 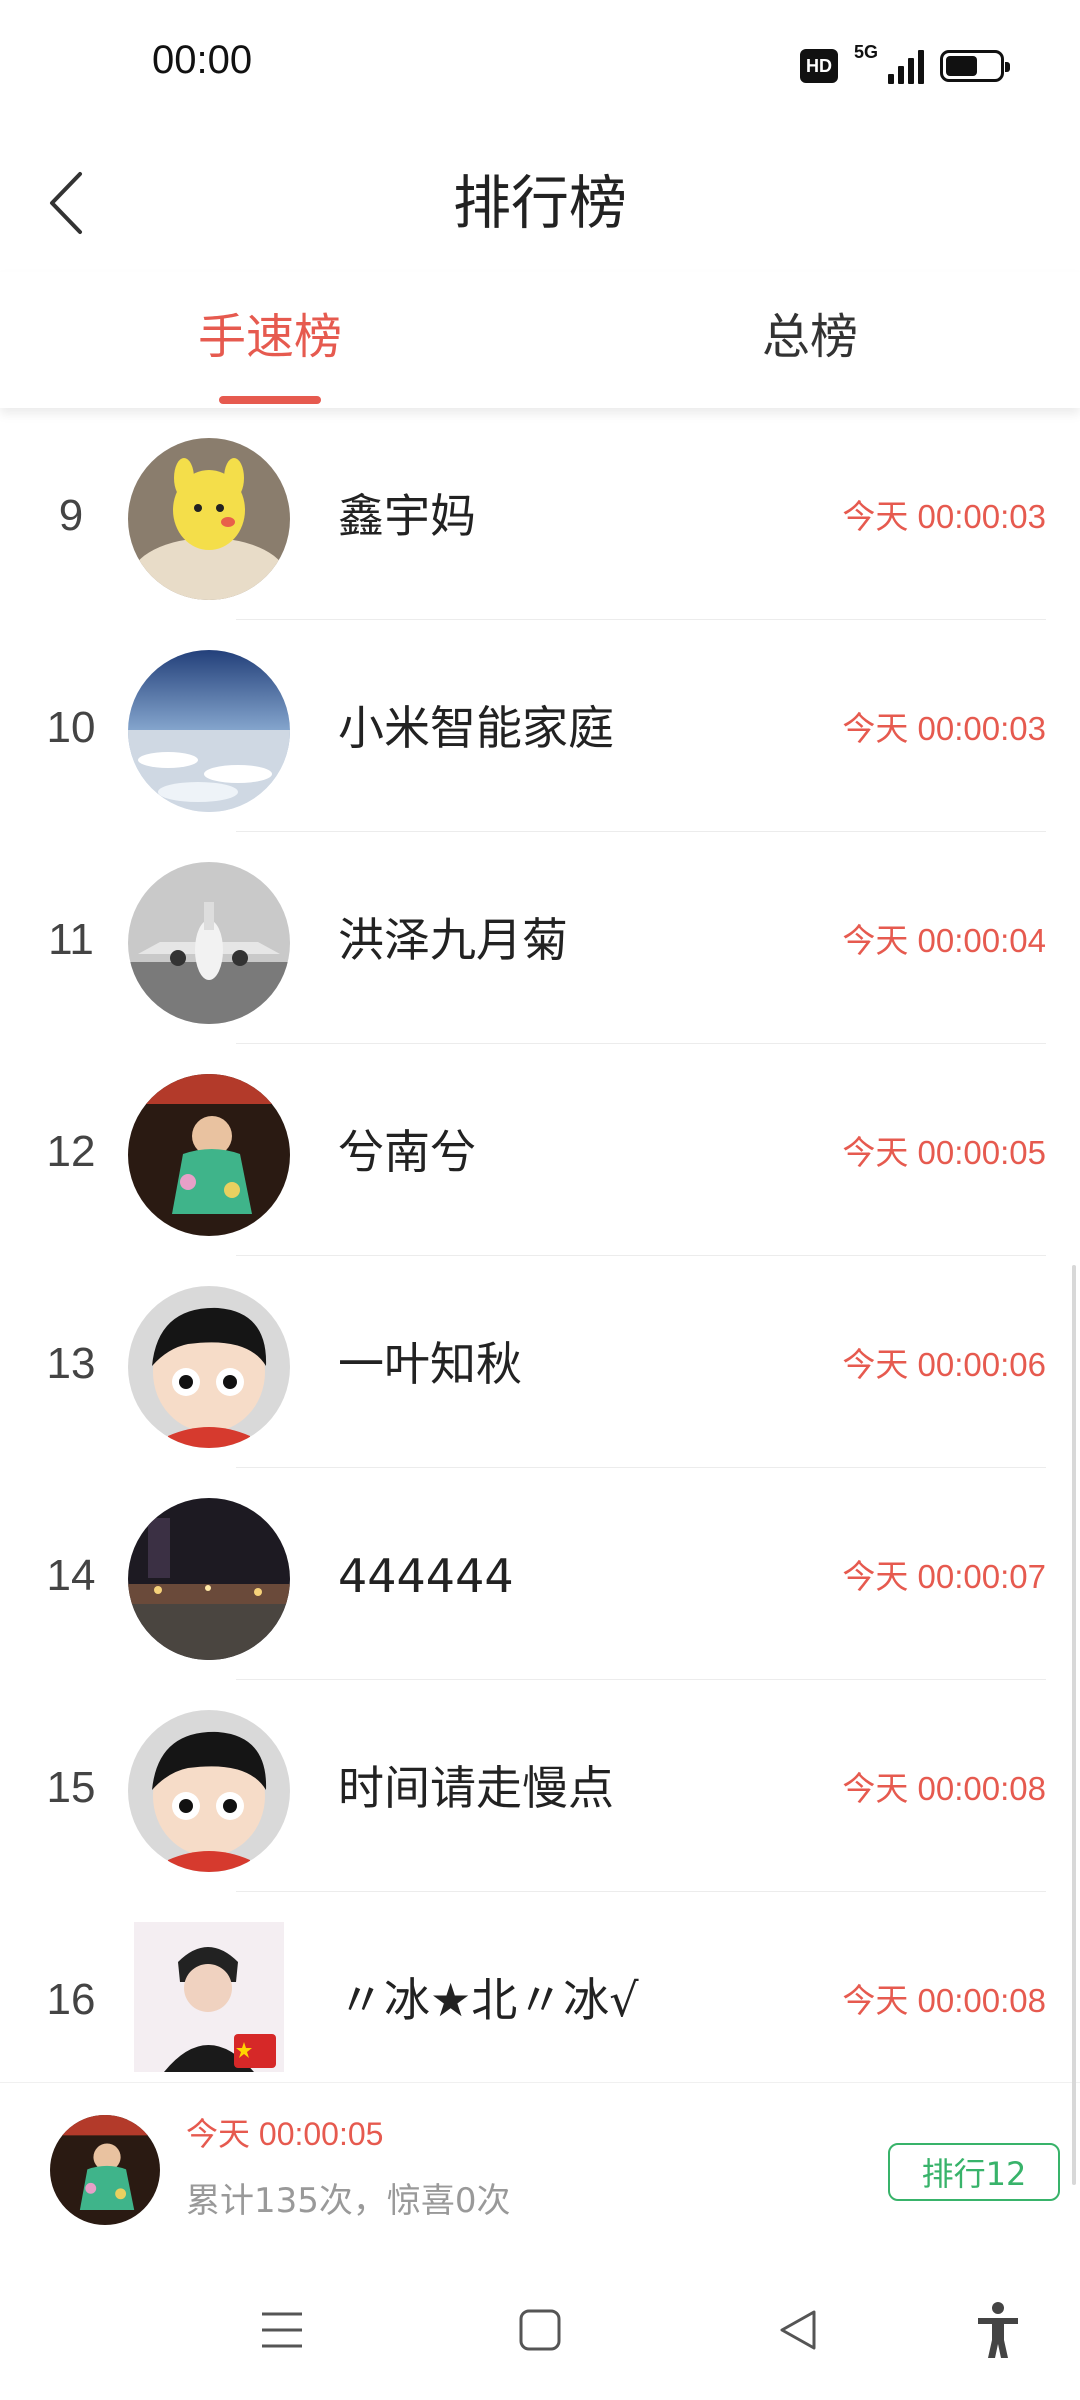 I want to click on back-triangle-icon, so click(x=798, y=2330).